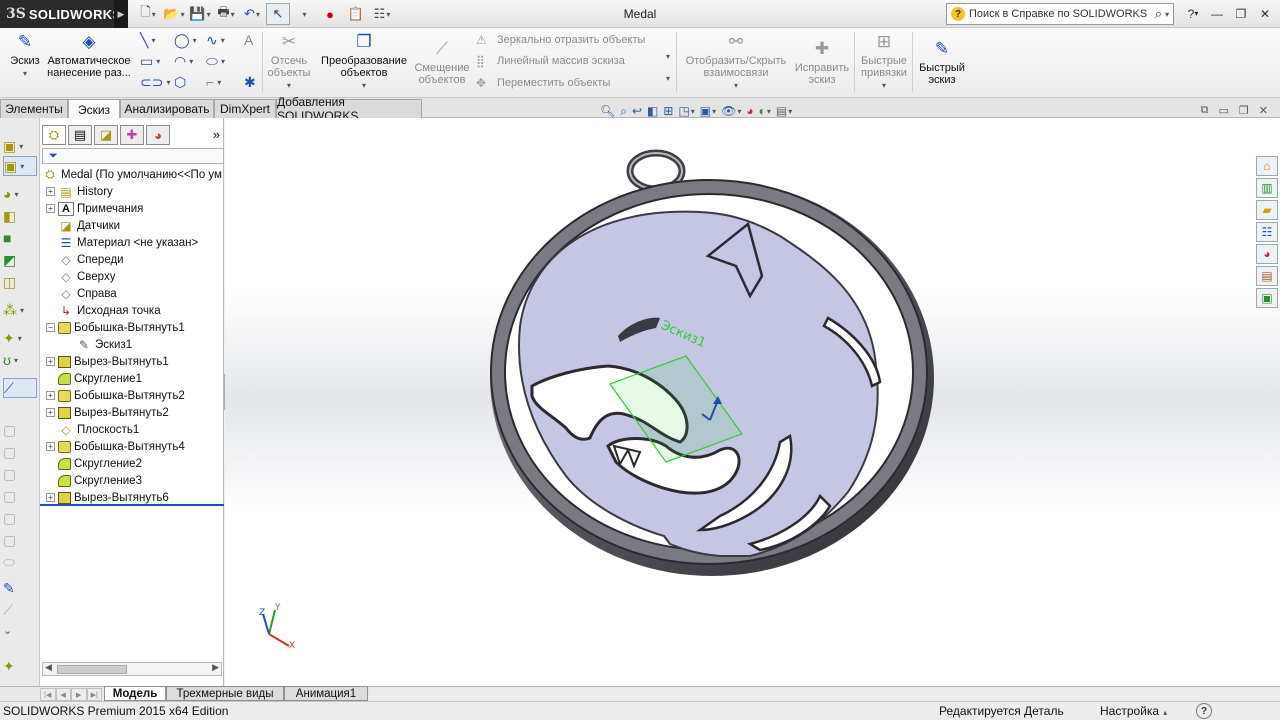  What do you see at coordinates (115, 446) in the screenshot?
I see `tree-item-boss-extrude4: + Бобышка-Вытянуть4` at bounding box center [115, 446].